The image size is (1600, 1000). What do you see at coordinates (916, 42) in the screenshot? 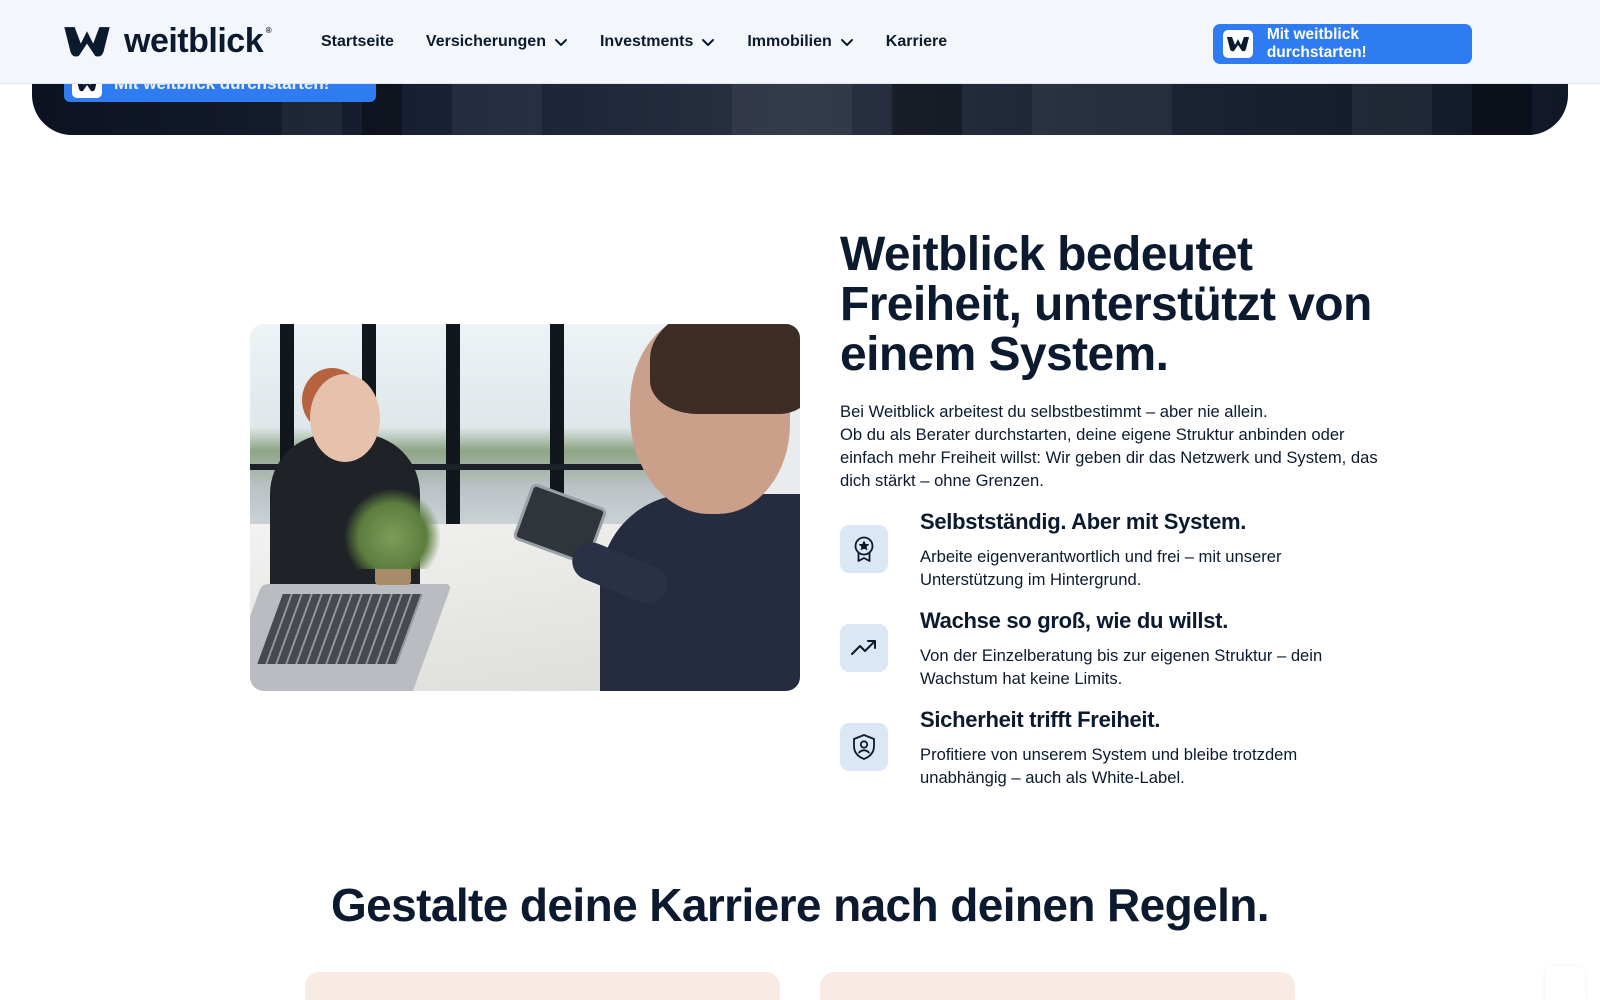
I see `nav-item-karriere: Karriere` at bounding box center [916, 42].